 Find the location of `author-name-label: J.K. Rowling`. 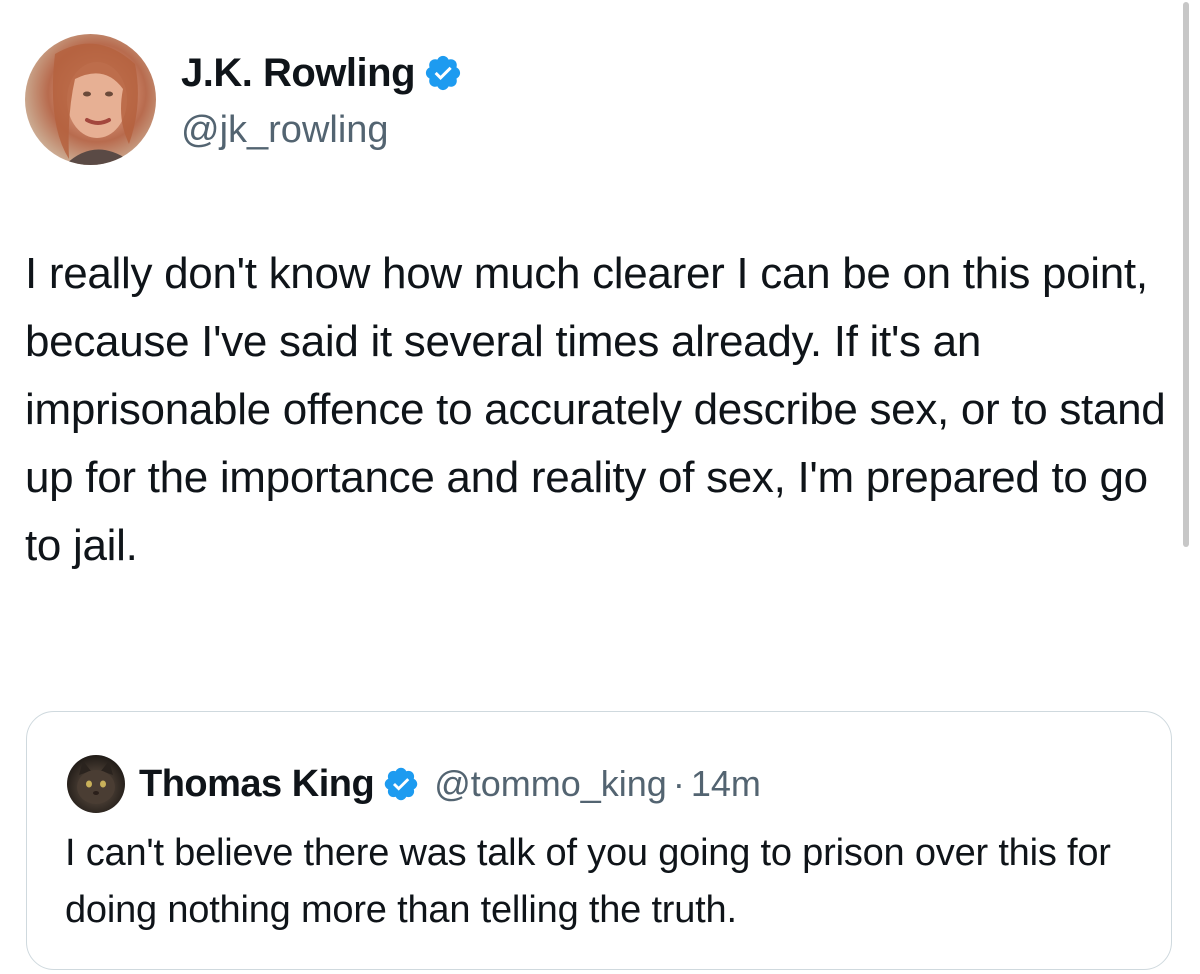

author-name-label: J.K. Rowling is located at coordinates (298, 73).